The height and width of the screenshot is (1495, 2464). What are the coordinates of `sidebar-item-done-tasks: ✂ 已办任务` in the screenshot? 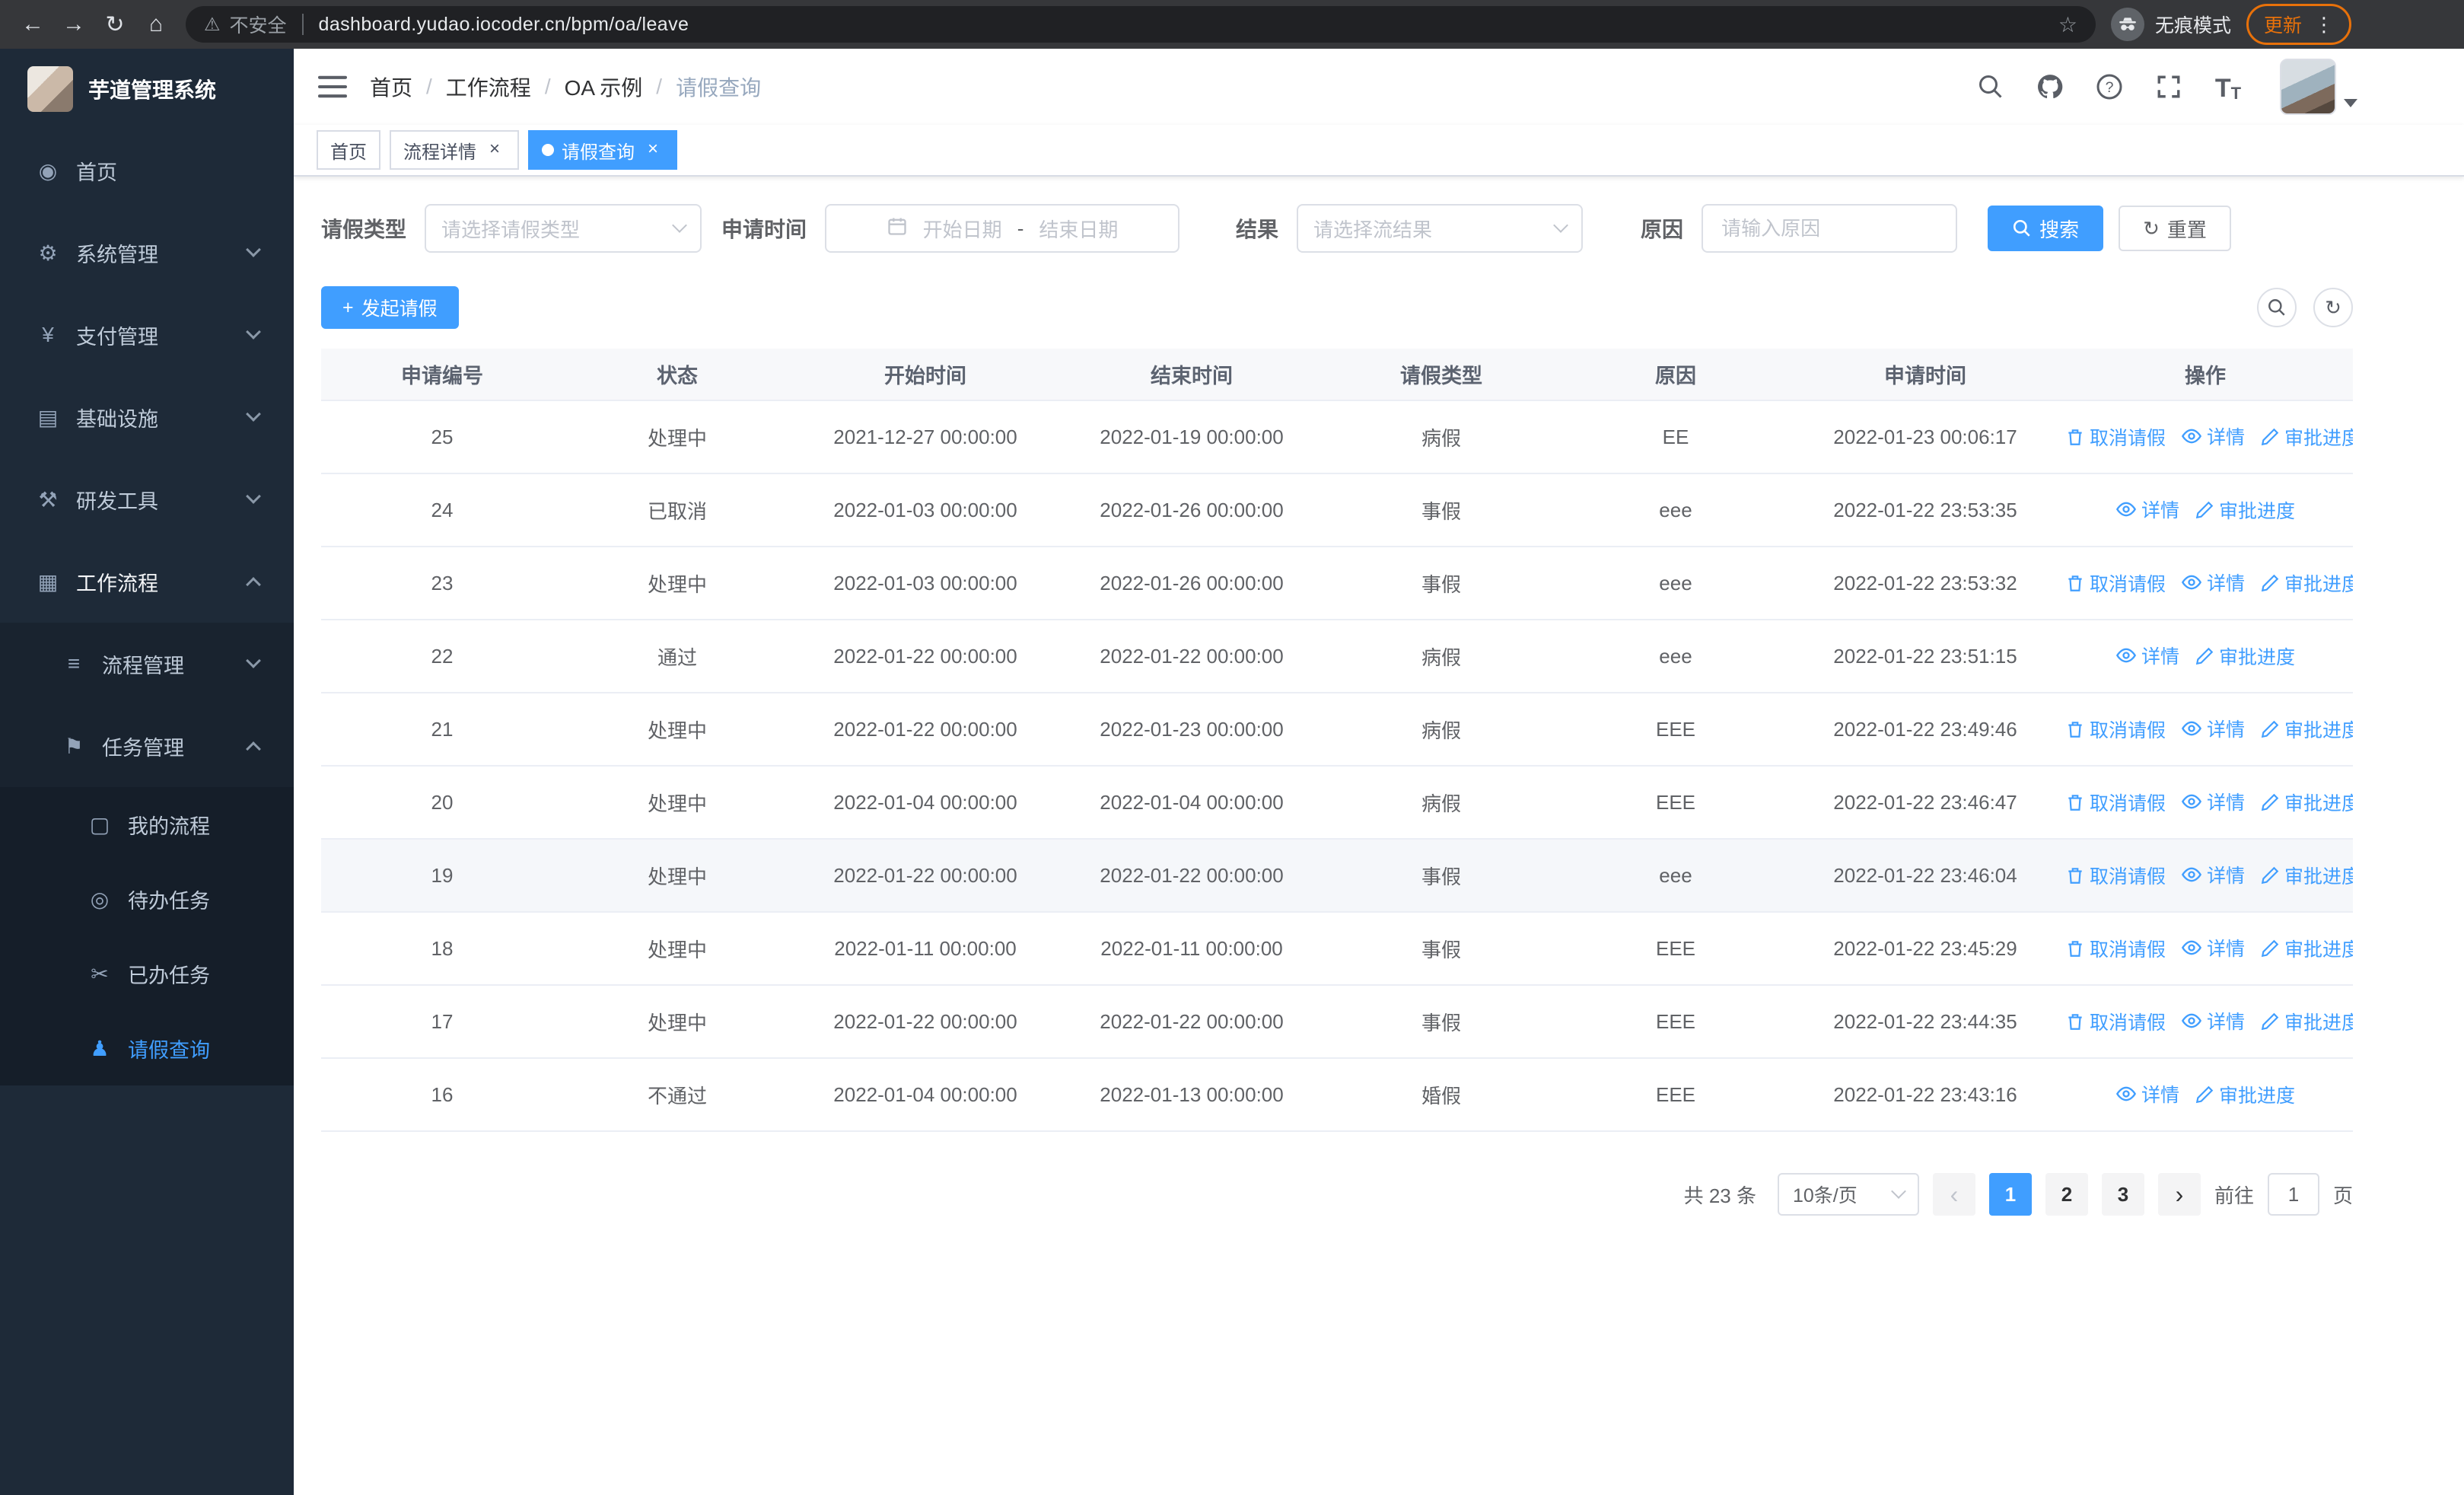 It's located at (147, 973).